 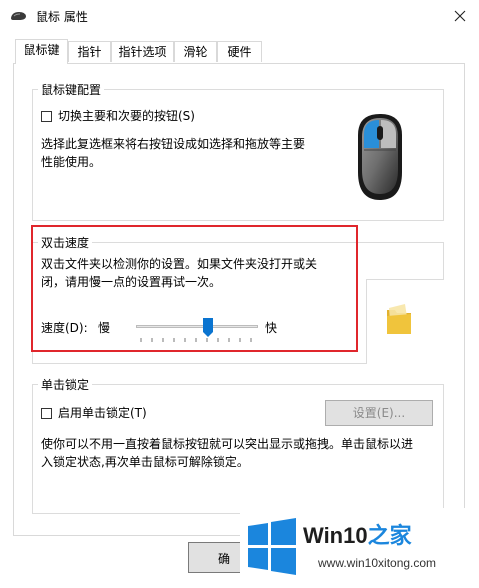 I want to click on close-button, so click(x=459, y=16).